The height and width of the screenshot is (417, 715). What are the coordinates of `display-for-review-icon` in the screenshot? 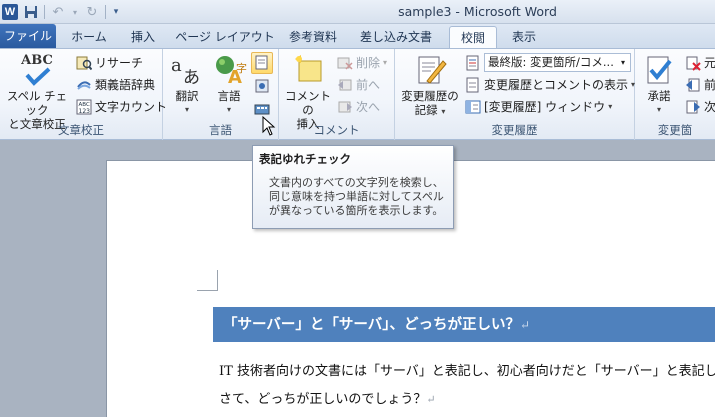 It's located at (473, 63).